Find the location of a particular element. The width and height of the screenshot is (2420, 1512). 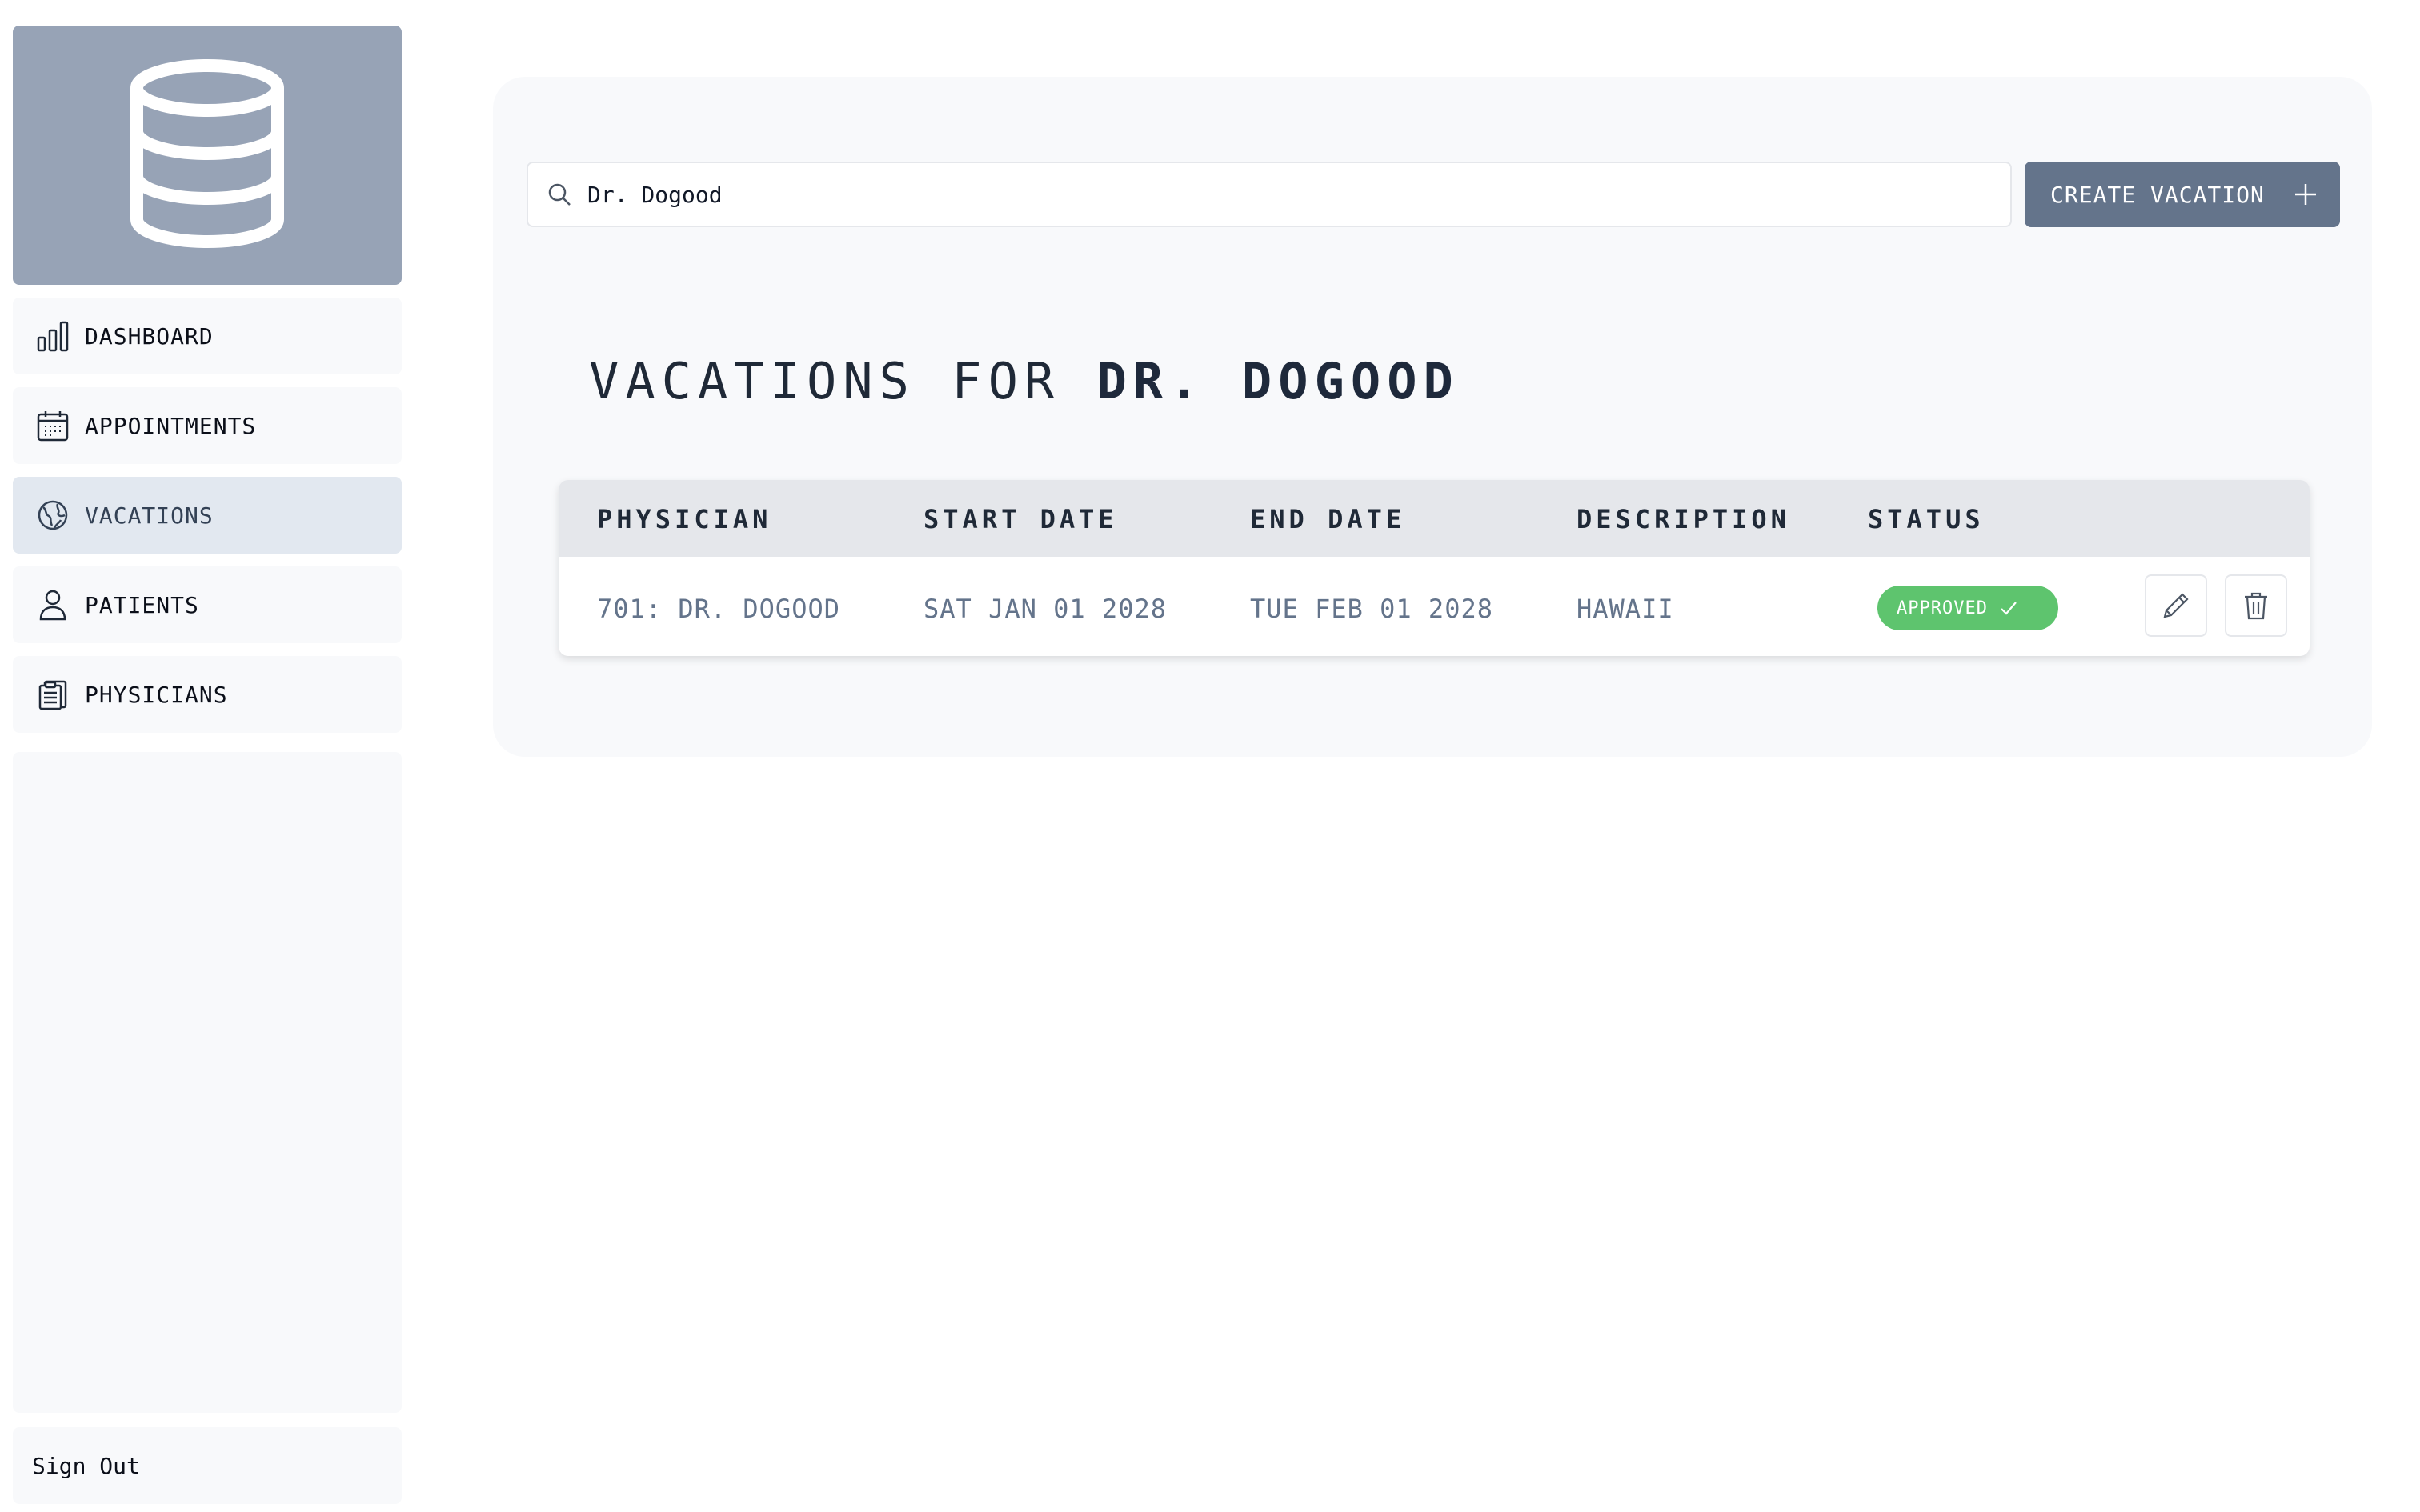

sidebar-item-appointments: APPOINTMENTS is located at coordinates (207, 425).